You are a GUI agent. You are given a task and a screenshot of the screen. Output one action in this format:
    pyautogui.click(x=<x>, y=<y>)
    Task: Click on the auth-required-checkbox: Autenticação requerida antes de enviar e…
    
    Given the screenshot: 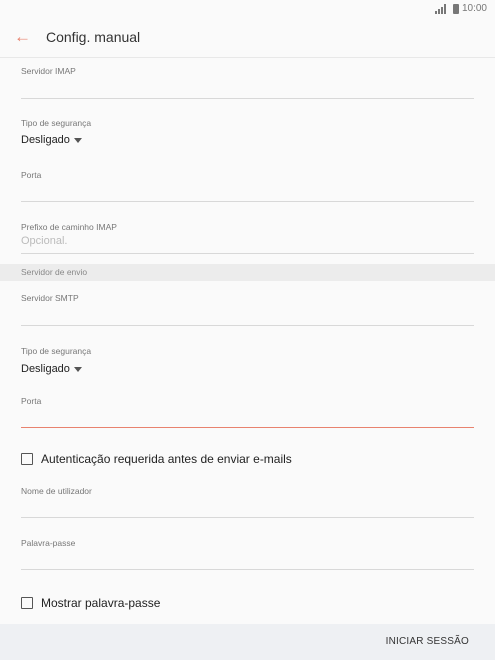 What is the action you would take?
    pyautogui.click(x=156, y=459)
    